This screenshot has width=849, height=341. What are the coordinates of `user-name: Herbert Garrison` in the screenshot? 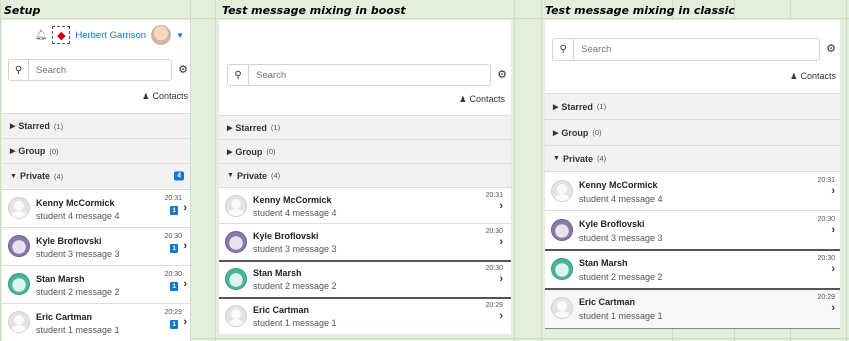 It's located at (110, 35).